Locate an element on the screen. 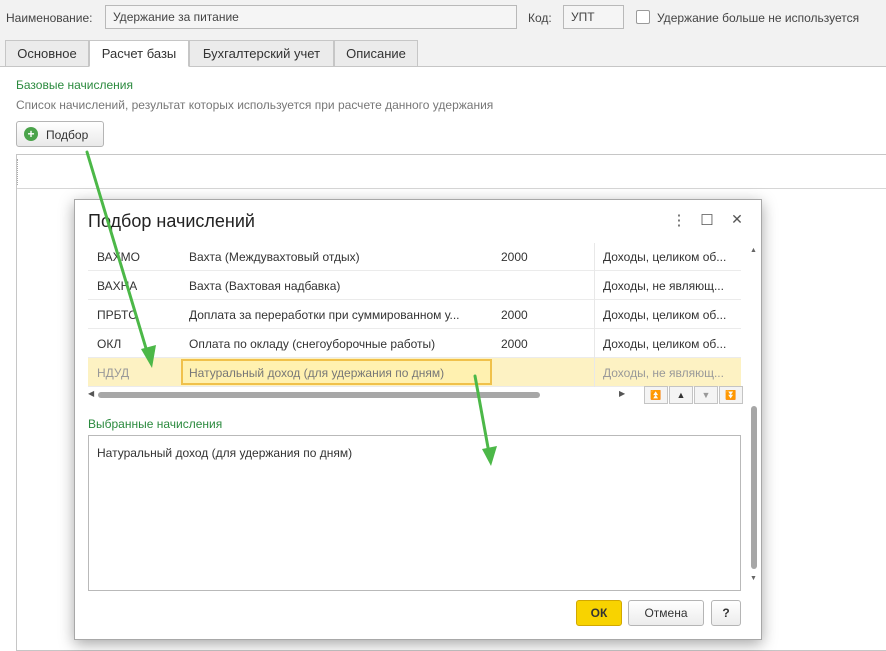 The height and width of the screenshot is (651, 886). tab-description: Описание is located at coordinates (376, 53).